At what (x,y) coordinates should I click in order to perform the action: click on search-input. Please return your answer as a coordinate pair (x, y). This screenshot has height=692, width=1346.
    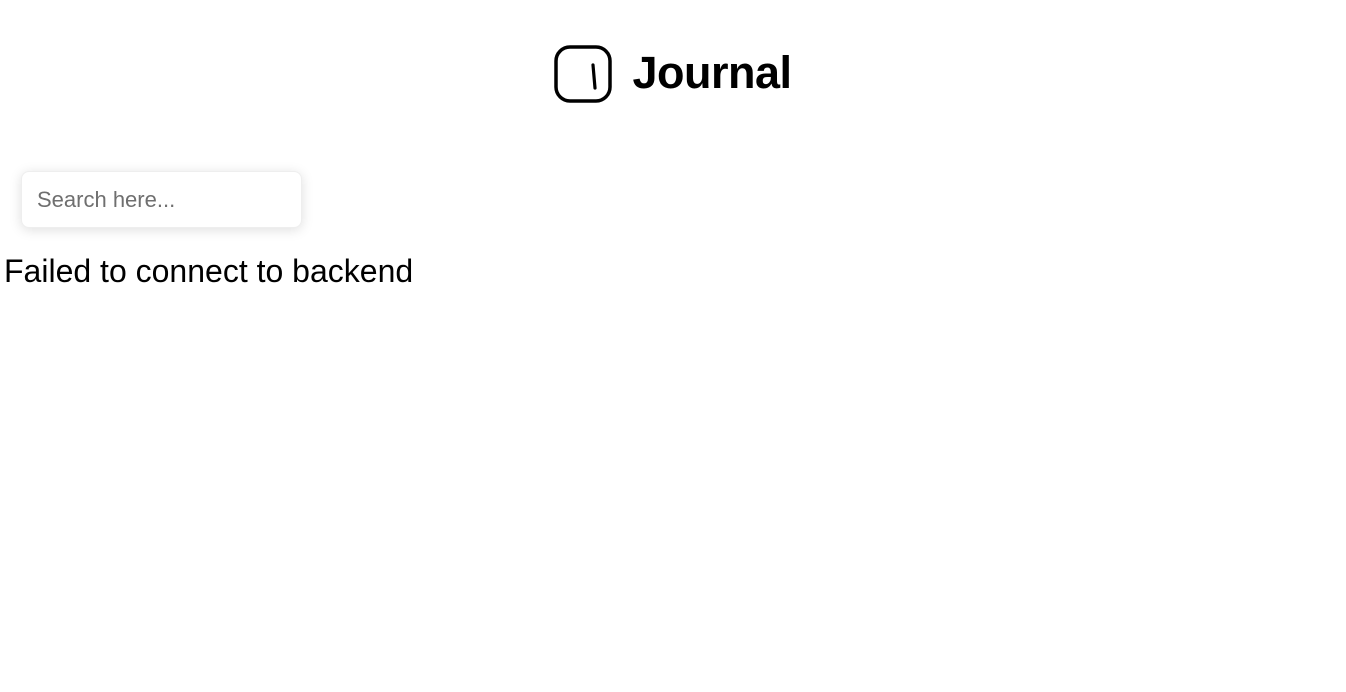
    Looking at the image, I should click on (161, 199).